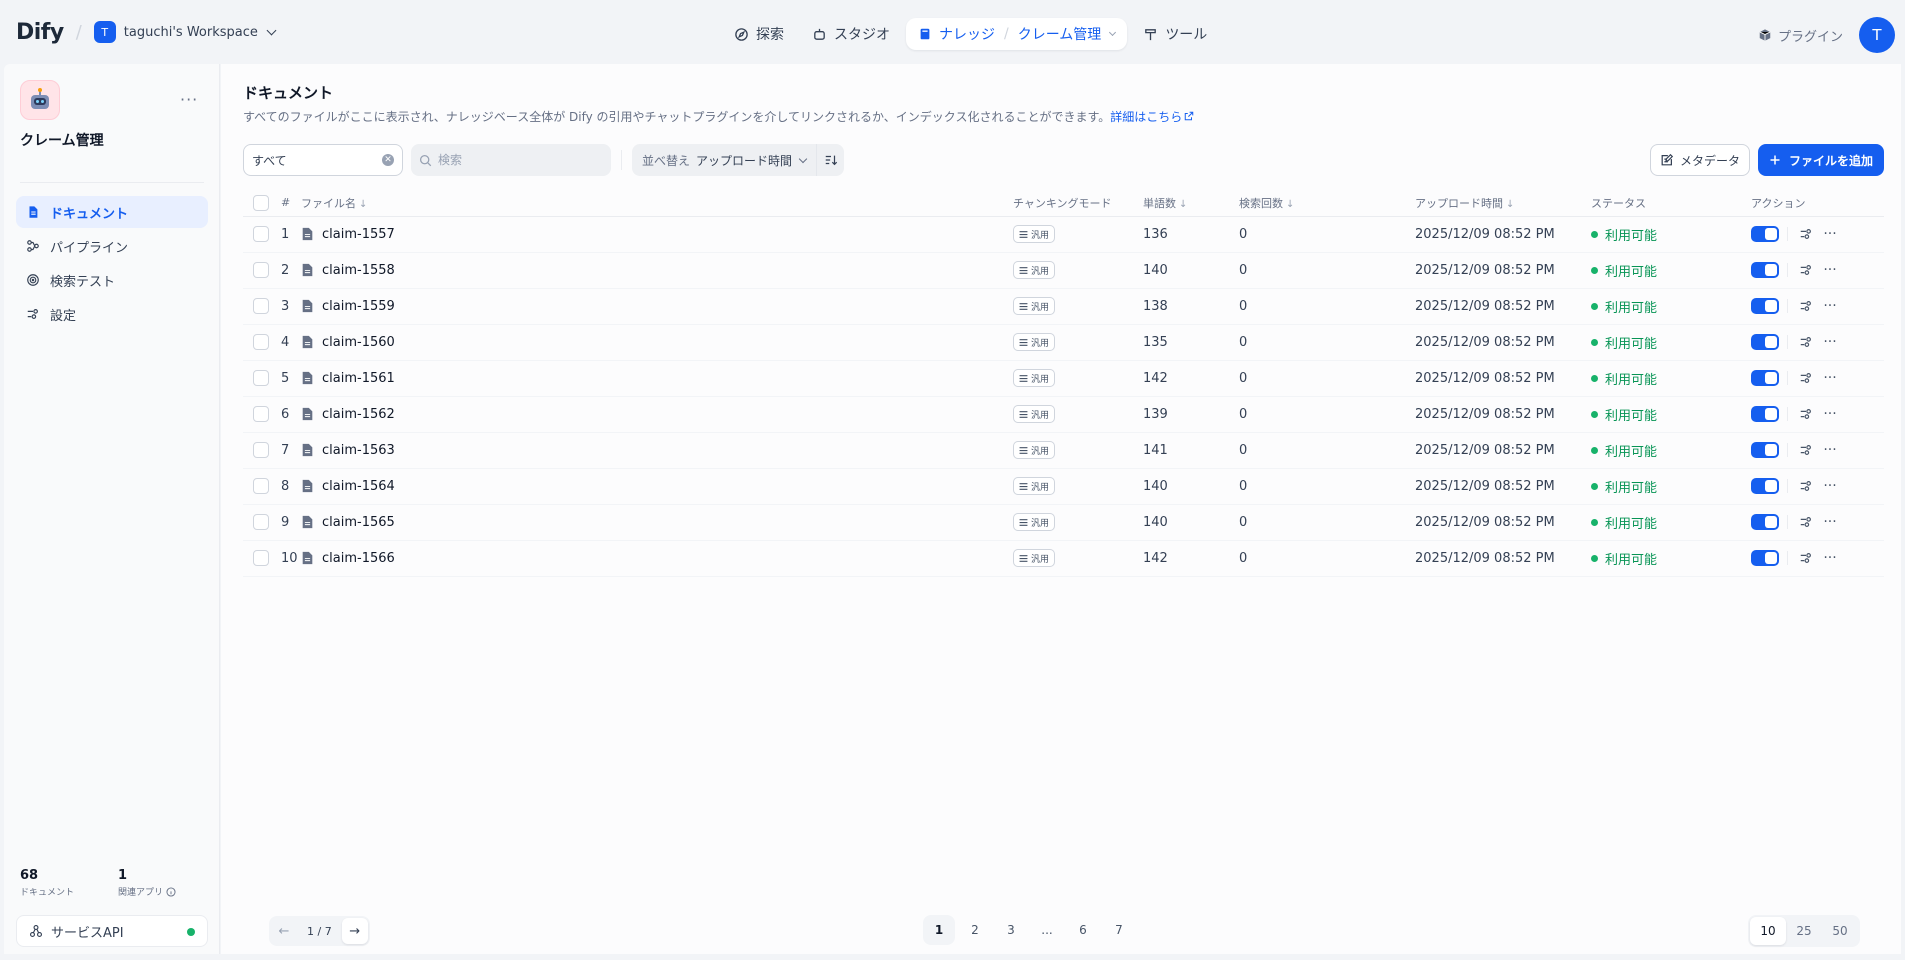 The width and height of the screenshot is (1905, 960). Describe the element at coordinates (1191, 203) in the screenshot. I see `col-words: 単語数 ↓` at that location.